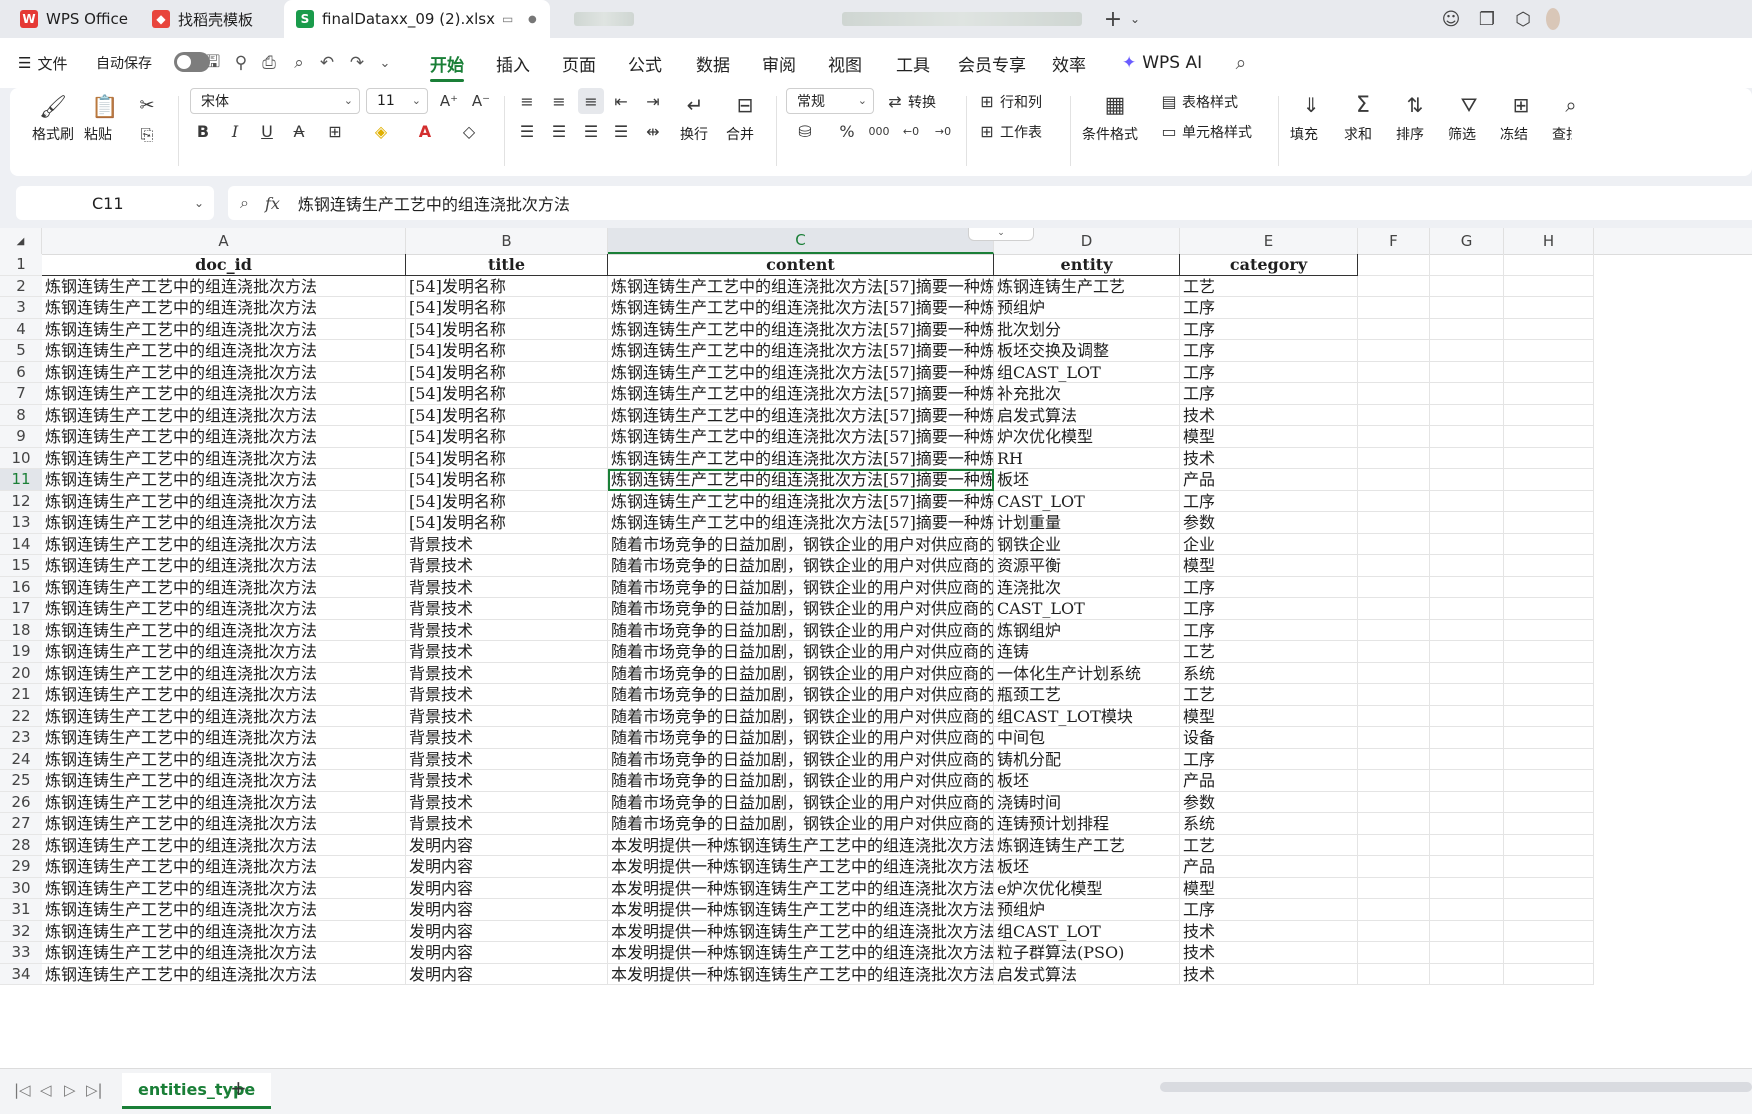 The height and width of the screenshot is (1114, 1752). What do you see at coordinates (1210, 102) in the screenshot?
I see `table-style-button: 表格样式` at bounding box center [1210, 102].